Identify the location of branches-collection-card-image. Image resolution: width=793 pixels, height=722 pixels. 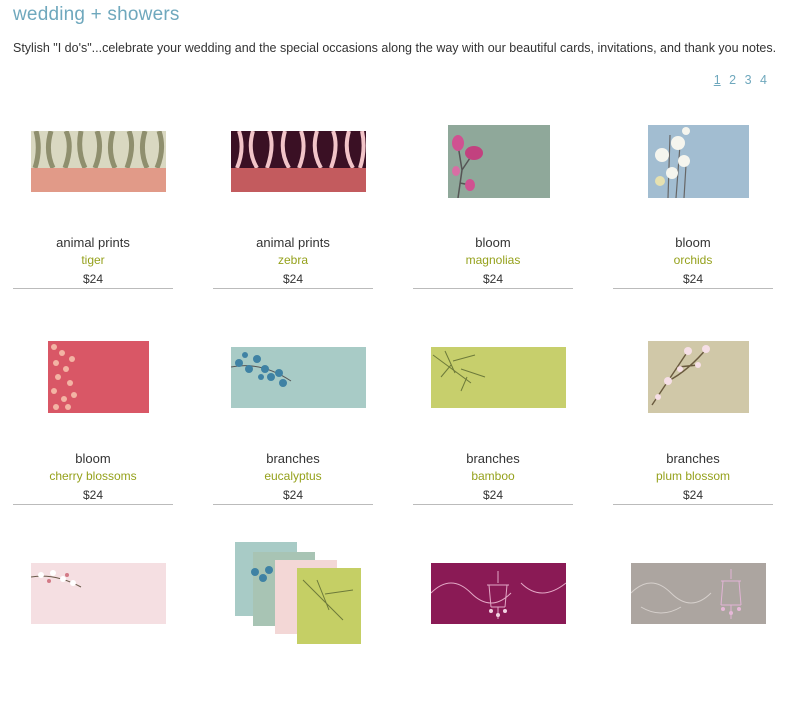
(293, 596).